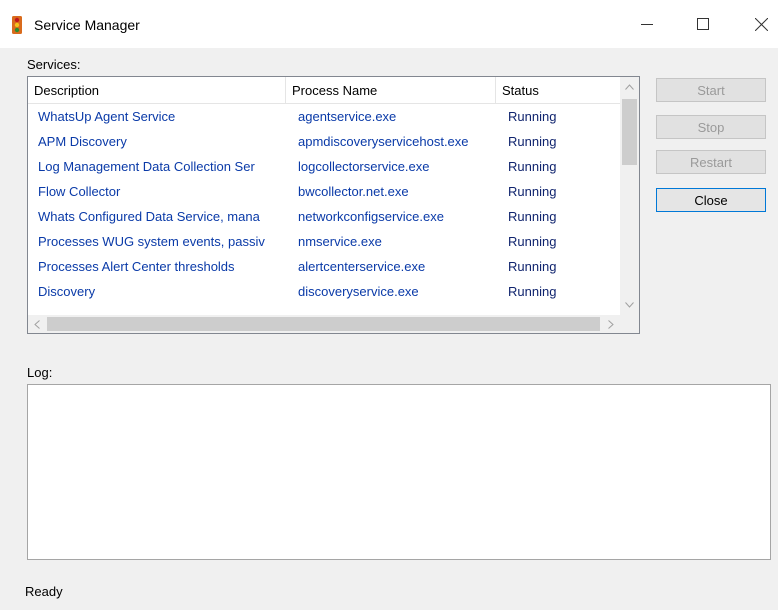 This screenshot has width=778, height=610. I want to click on description-cell: Log Management Data Collection Ser, so click(146, 166).